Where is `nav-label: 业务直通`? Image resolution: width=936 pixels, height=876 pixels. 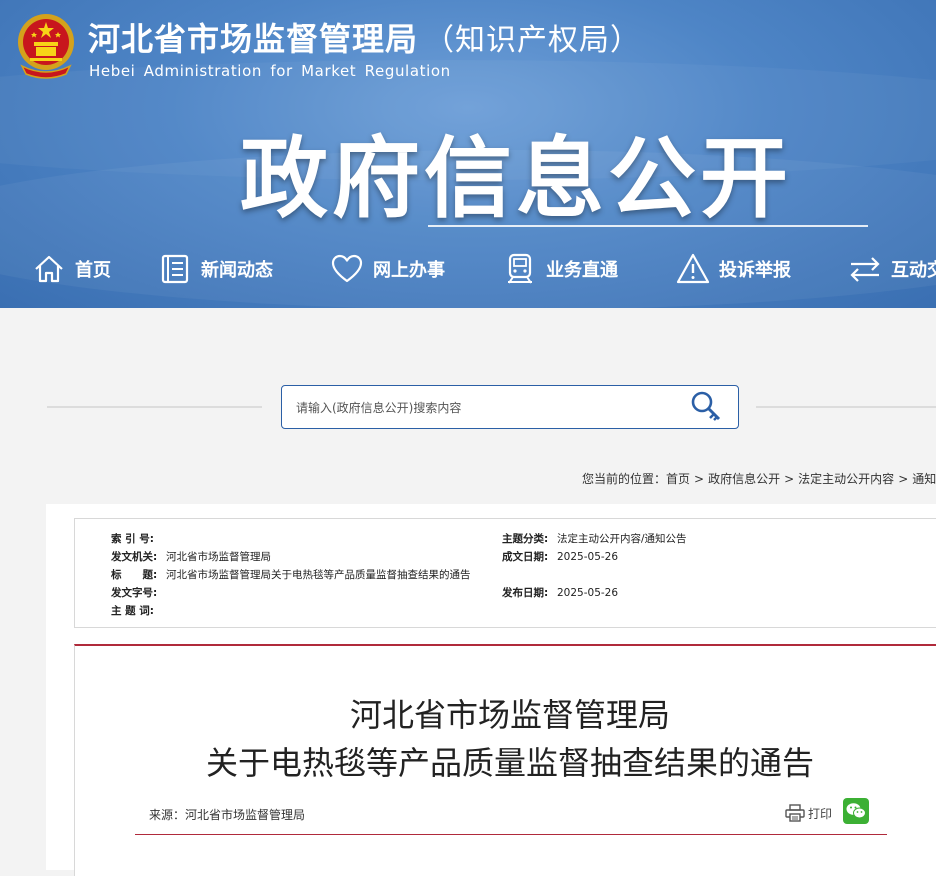 nav-label: 业务直通 is located at coordinates (582, 270).